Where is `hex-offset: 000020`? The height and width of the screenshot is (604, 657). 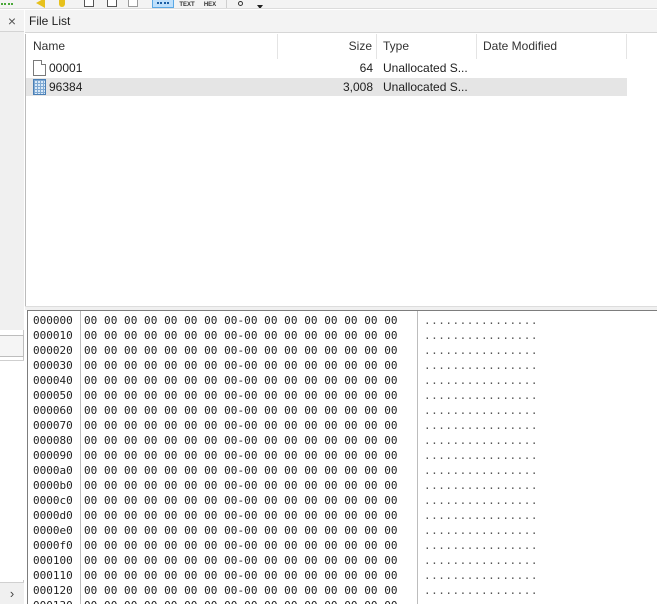 hex-offset: 000020 is located at coordinates (53, 350).